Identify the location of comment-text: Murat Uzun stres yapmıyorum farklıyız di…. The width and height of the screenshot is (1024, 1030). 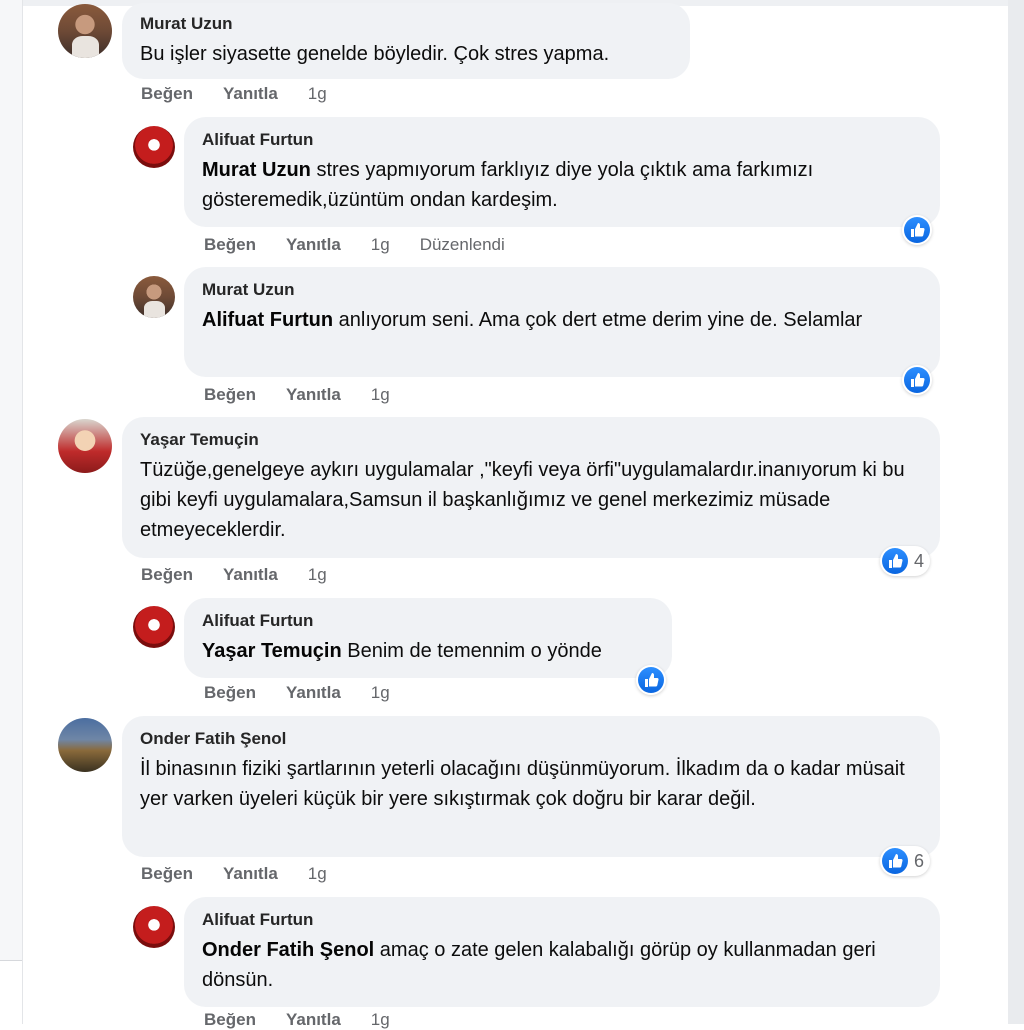
(508, 185).